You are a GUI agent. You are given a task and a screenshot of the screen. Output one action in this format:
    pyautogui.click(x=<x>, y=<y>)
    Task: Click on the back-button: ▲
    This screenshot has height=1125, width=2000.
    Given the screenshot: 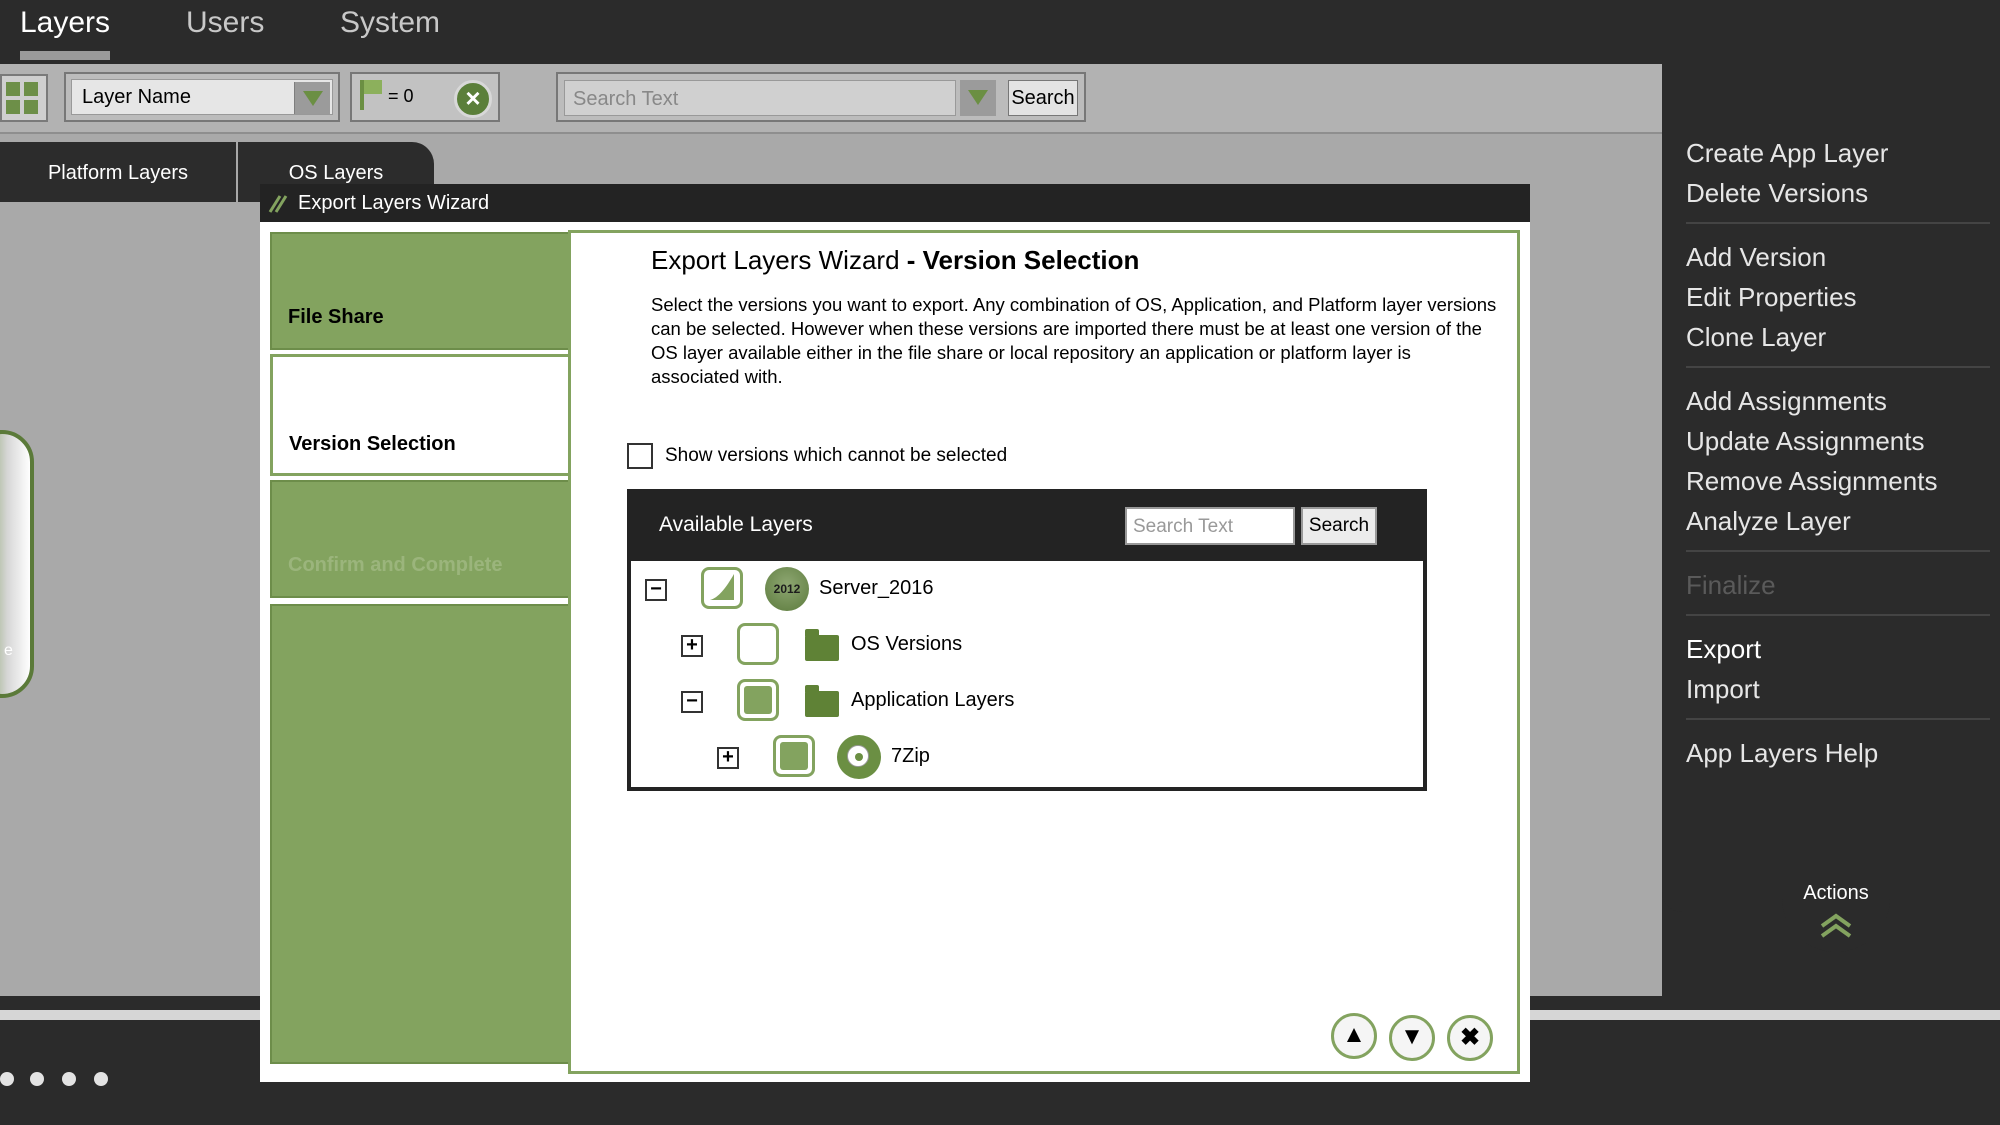 What is the action you would take?
    pyautogui.click(x=1354, y=1036)
    